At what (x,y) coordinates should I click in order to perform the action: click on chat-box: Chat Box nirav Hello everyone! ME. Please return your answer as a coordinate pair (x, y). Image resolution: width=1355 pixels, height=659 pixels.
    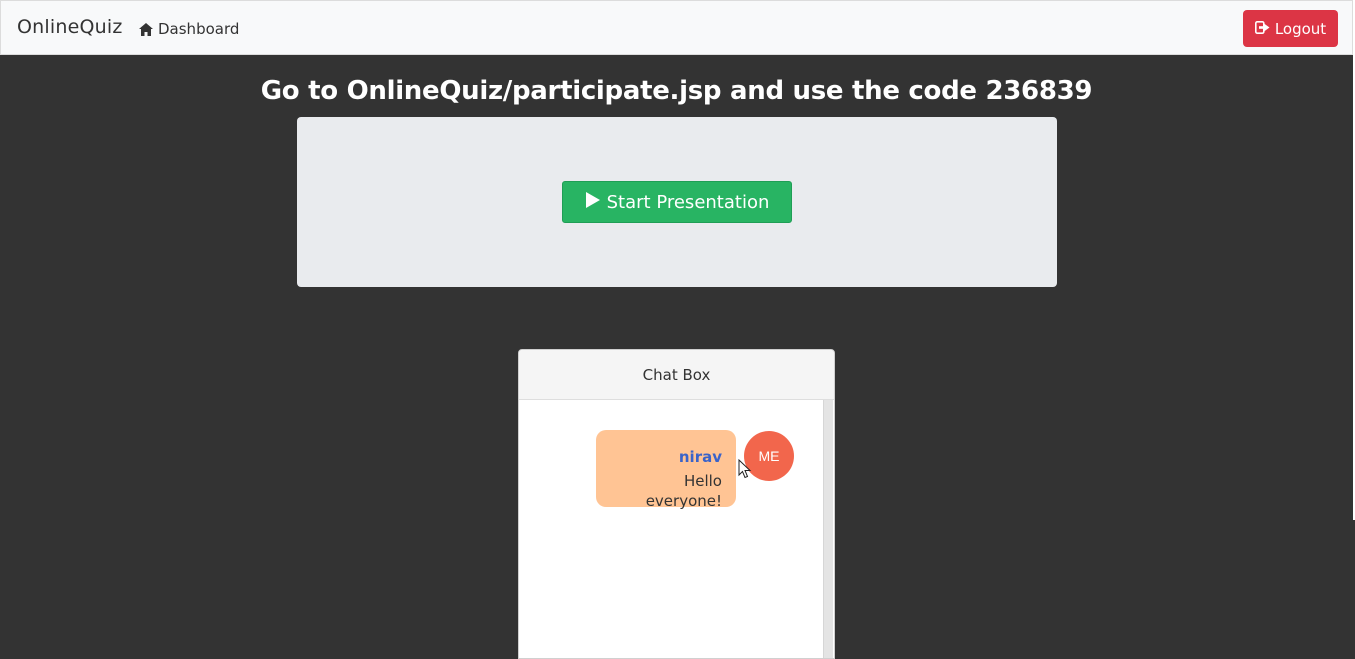
    Looking at the image, I should click on (676, 504).